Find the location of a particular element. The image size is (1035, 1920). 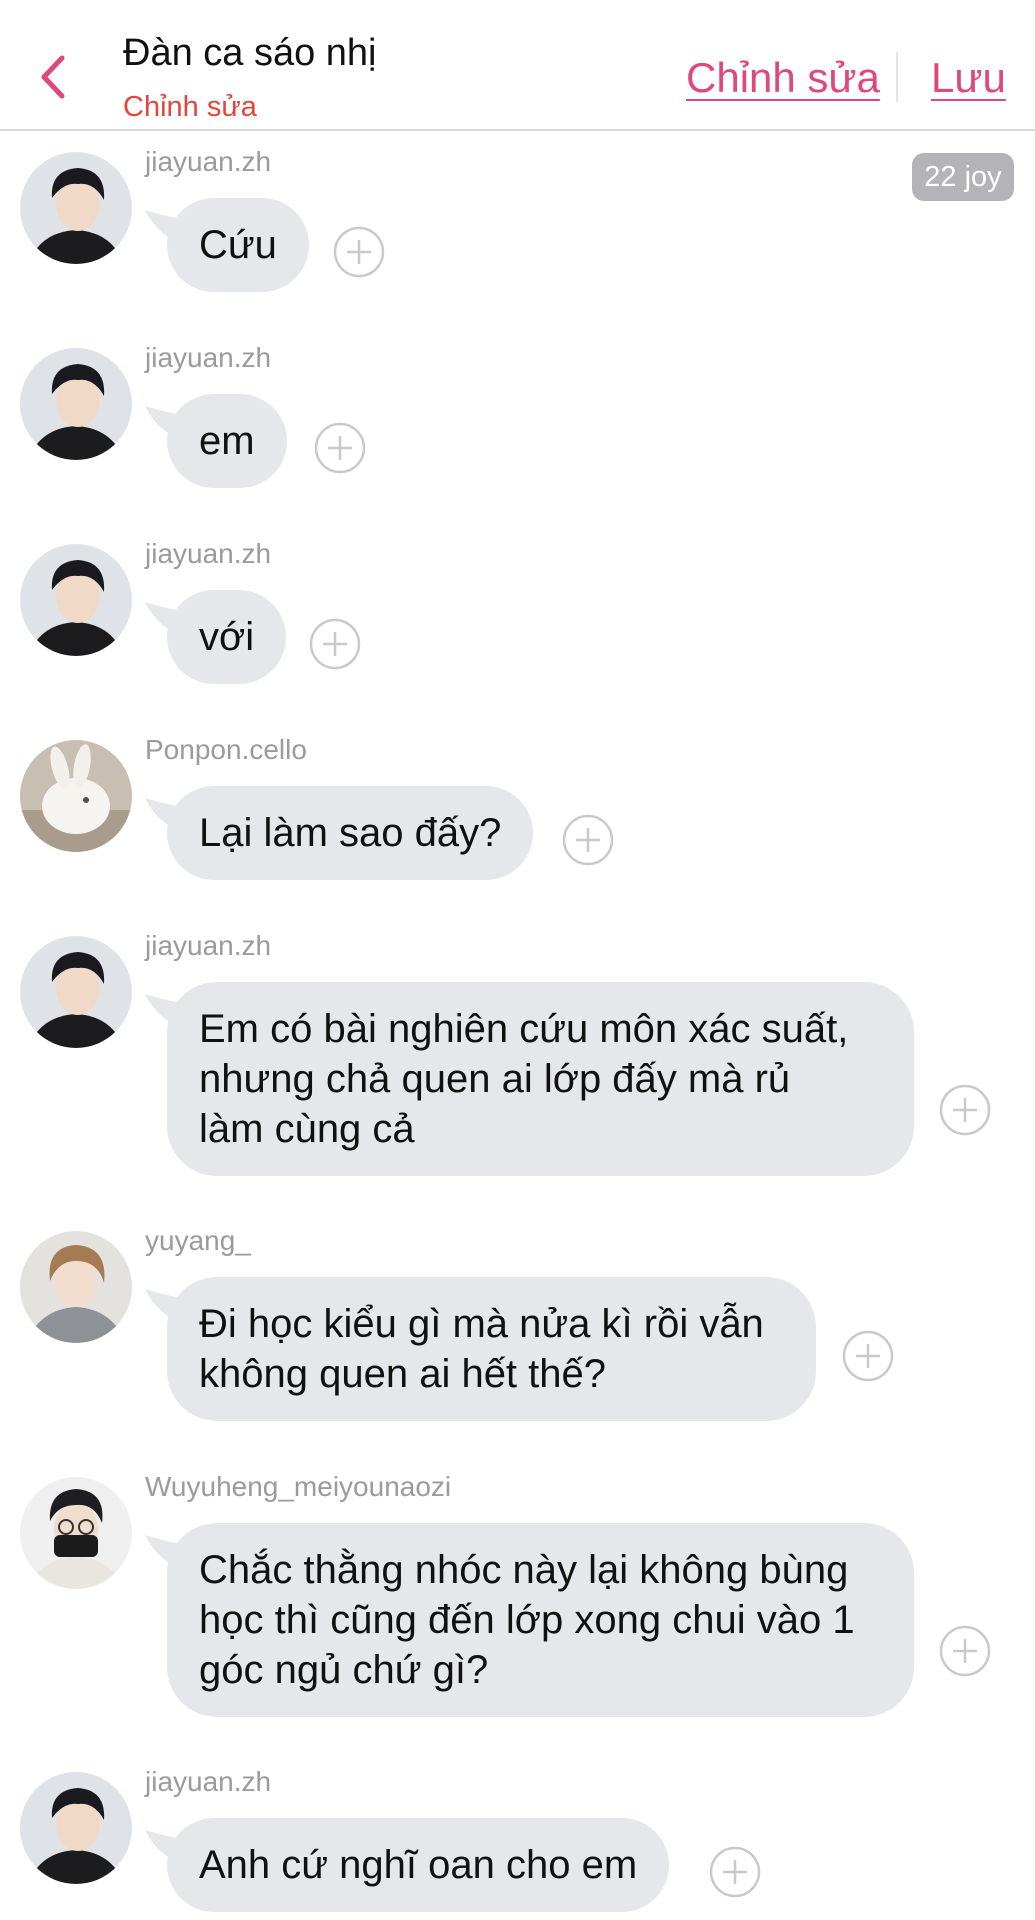

wuyuheng-avatar-icon is located at coordinates (76, 1533).